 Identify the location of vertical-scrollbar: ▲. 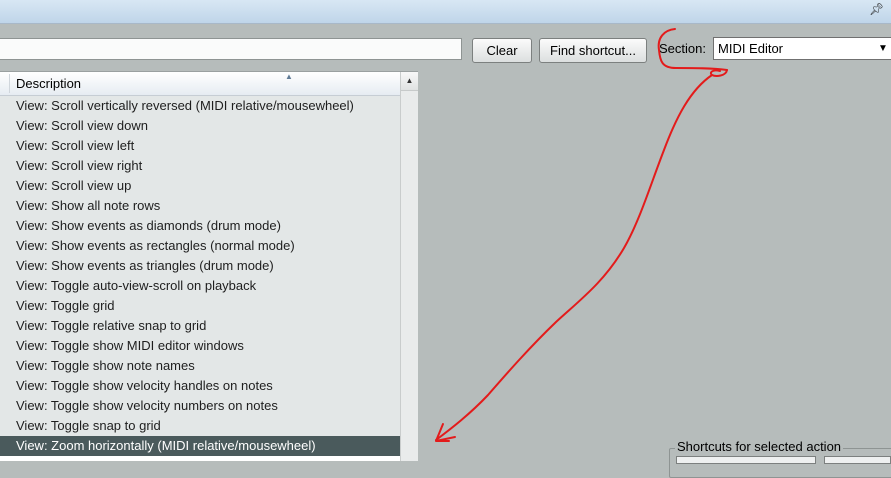
(409, 266).